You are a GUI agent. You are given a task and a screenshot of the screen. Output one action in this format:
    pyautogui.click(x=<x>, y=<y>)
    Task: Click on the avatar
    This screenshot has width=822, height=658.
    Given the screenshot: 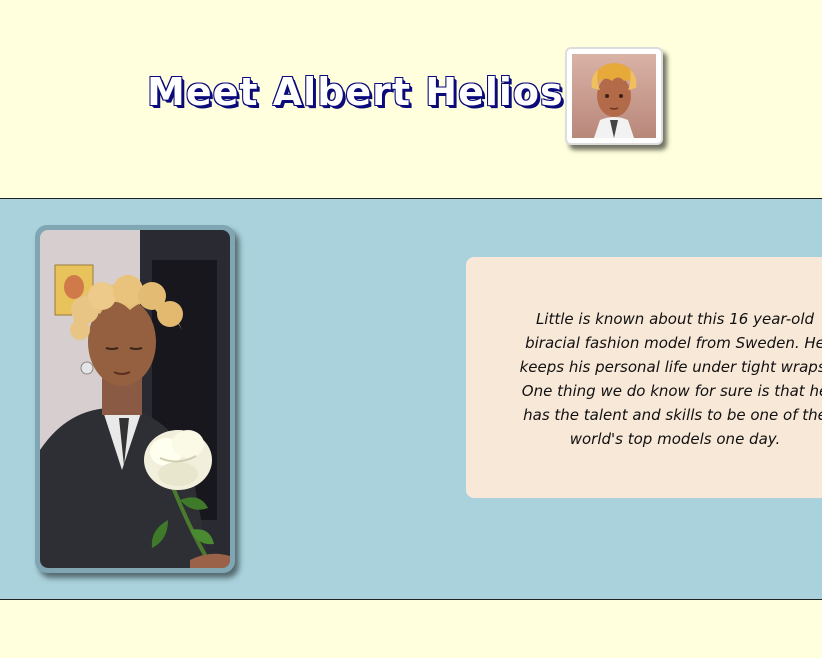 What is the action you would take?
    pyautogui.click(x=614, y=96)
    